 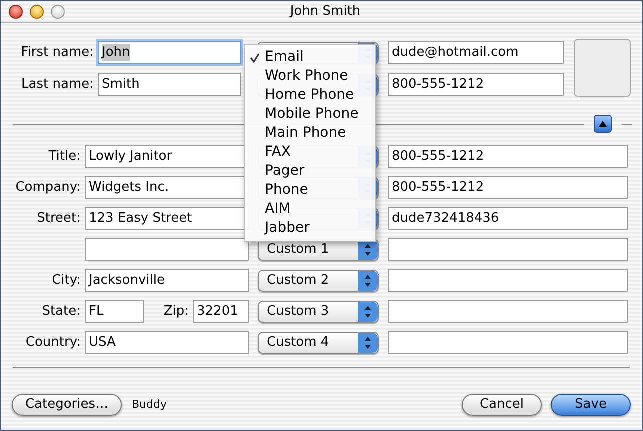 I want to click on field-label: Zip:, so click(x=176, y=311).